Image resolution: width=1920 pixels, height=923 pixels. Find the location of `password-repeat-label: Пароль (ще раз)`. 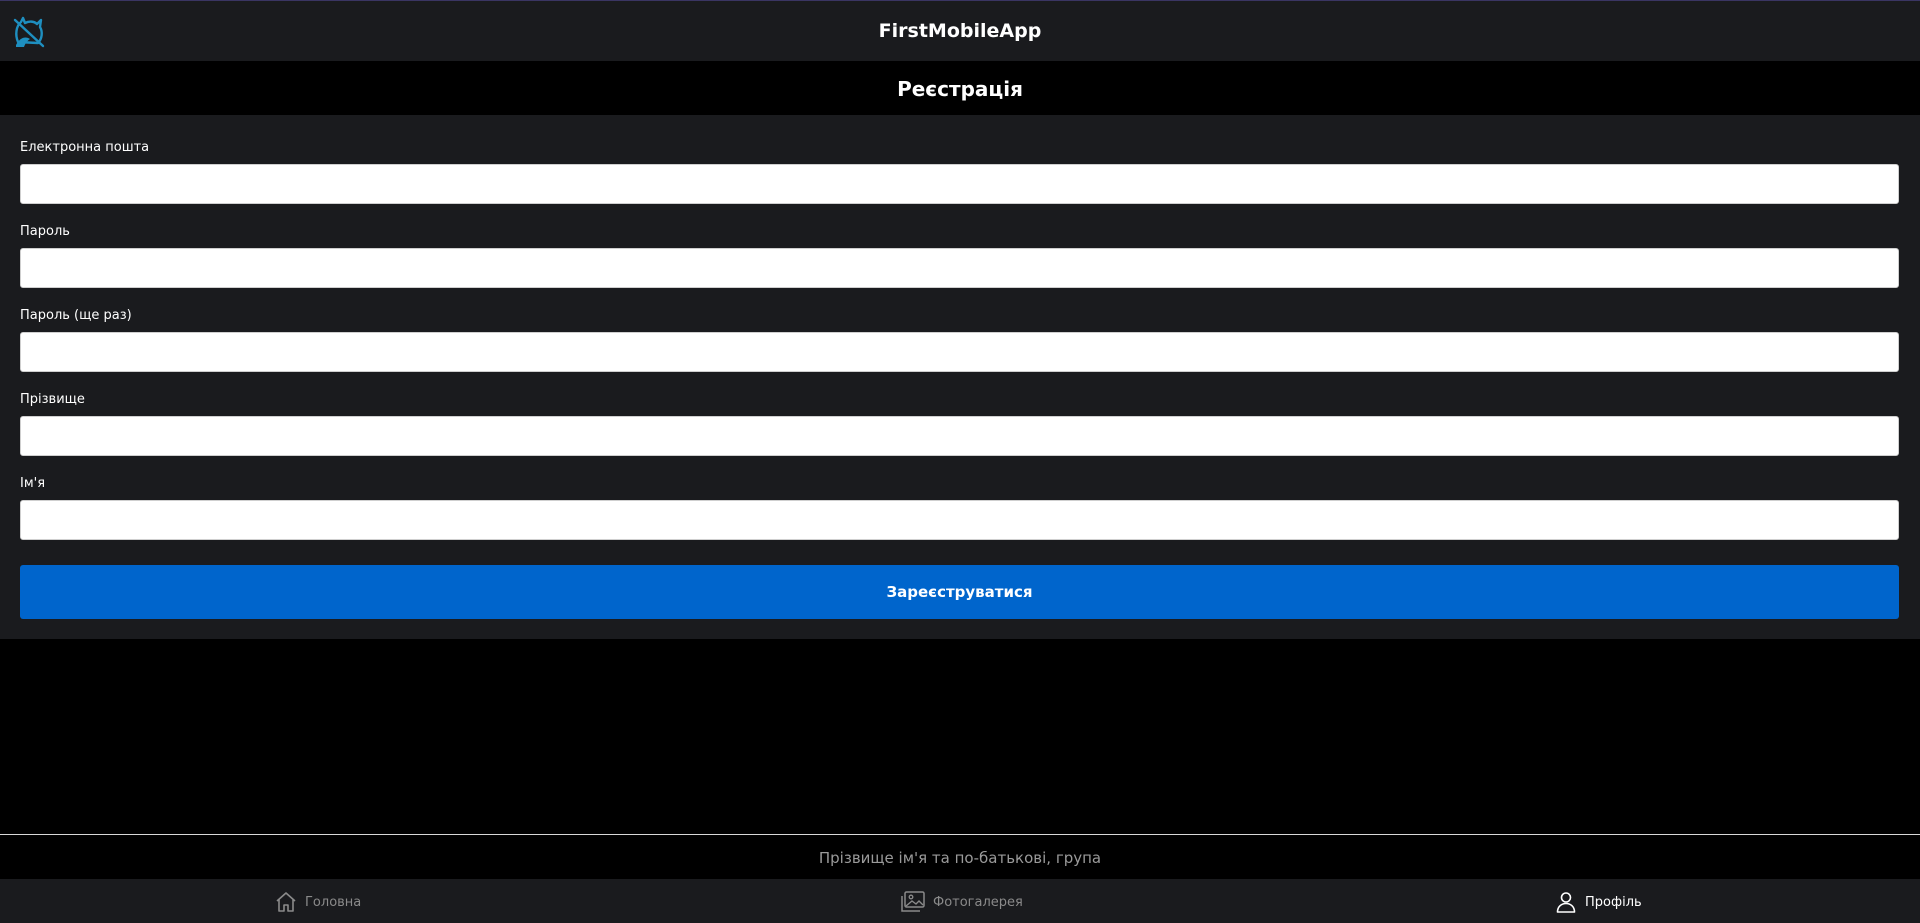

password-repeat-label: Пароль (ще раз) is located at coordinates (76, 315).